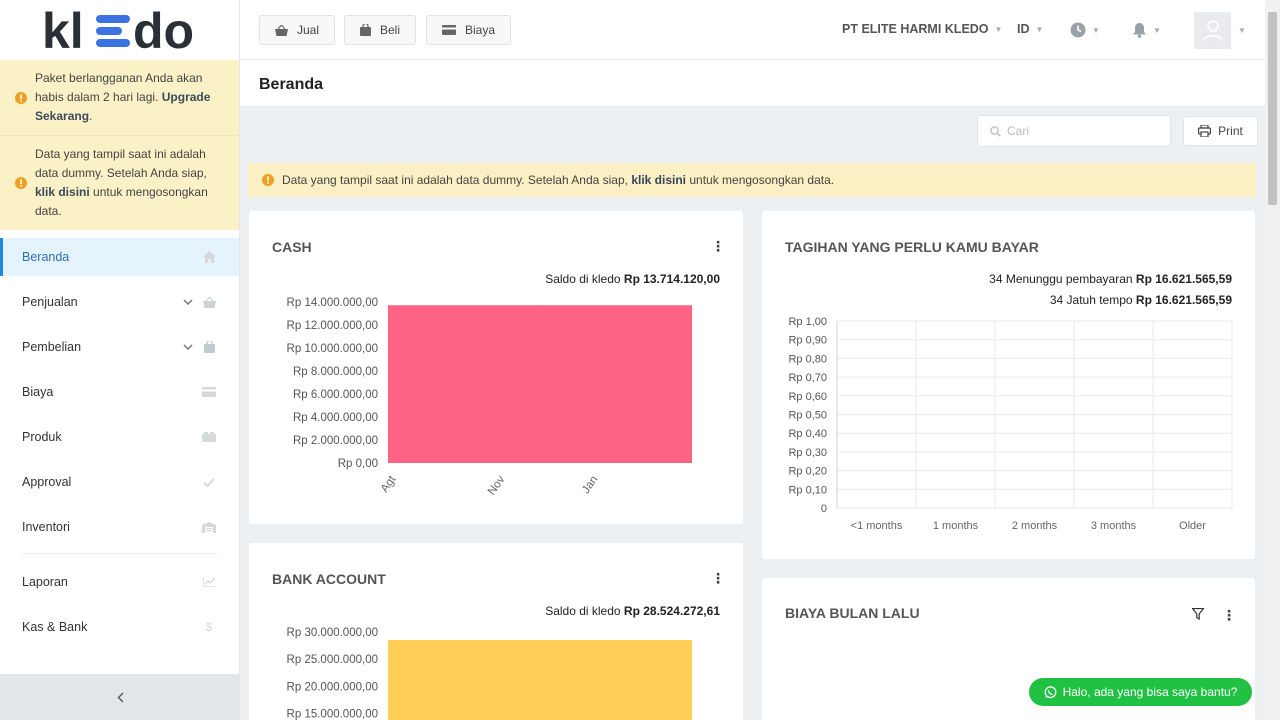  Describe the element at coordinates (590, 485) in the screenshot. I see `x-tick-label: Jan` at that location.